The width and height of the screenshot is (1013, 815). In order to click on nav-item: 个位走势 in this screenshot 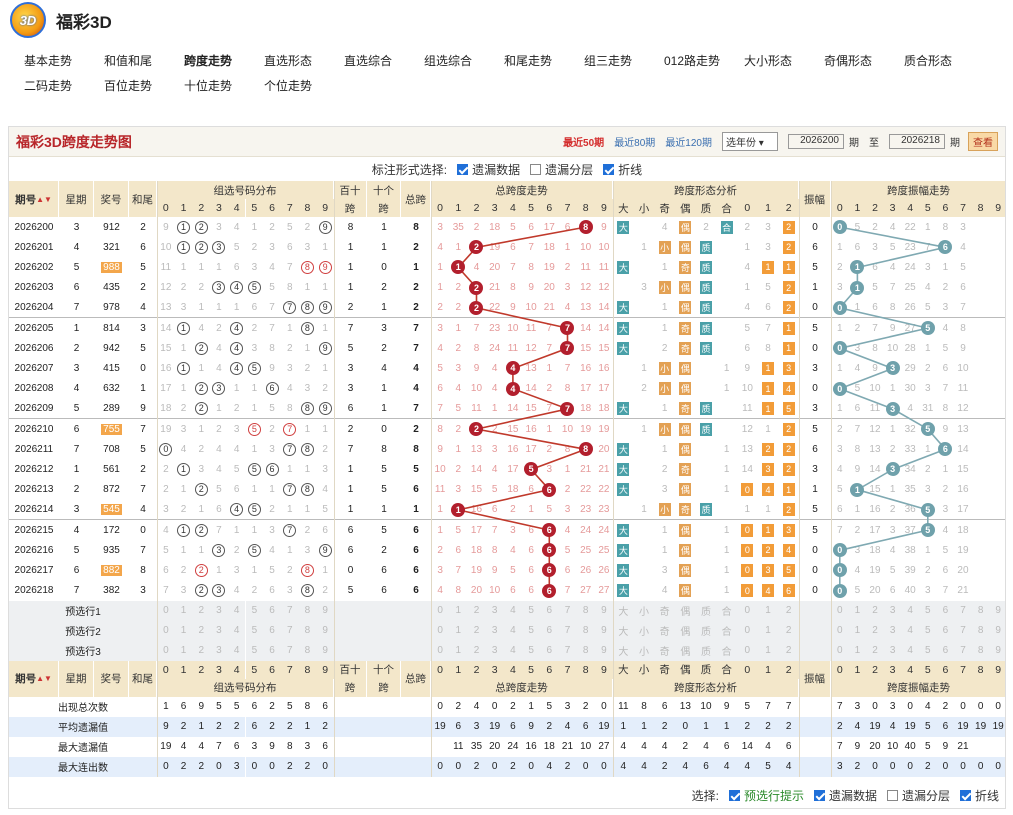, I will do `click(304, 89)`.